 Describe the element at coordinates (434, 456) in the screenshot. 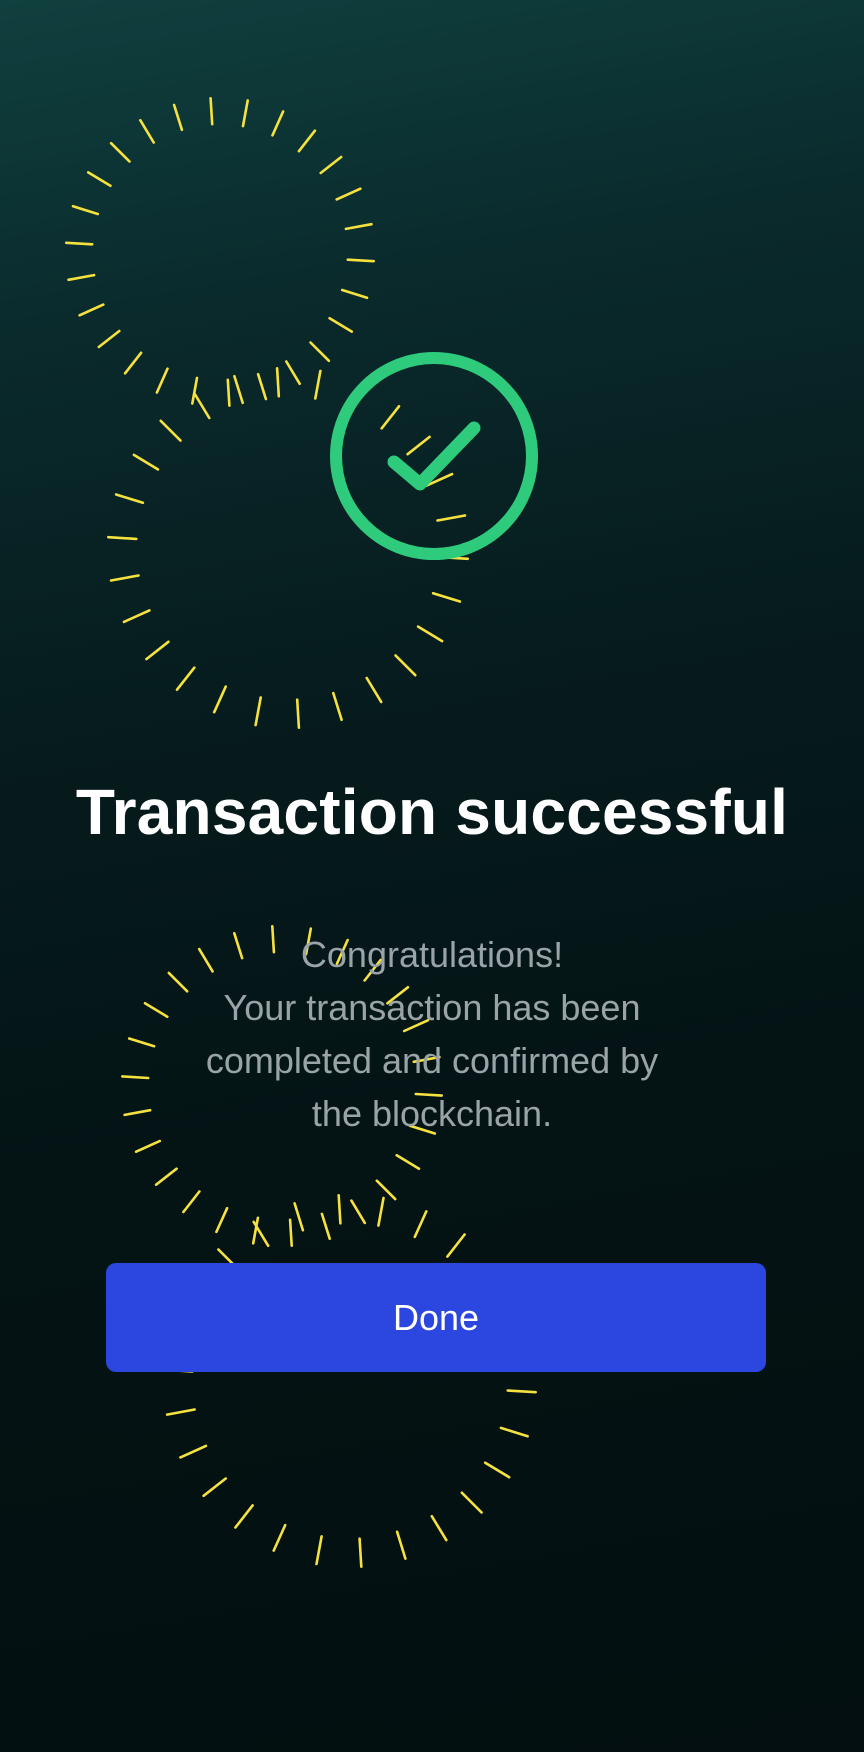

I see `check-circle-icon` at that location.